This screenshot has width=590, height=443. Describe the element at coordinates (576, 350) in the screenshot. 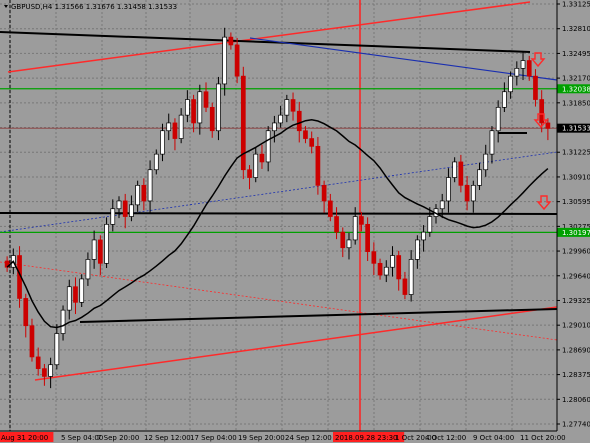

I see `price-tick-label: 1.28690` at that location.